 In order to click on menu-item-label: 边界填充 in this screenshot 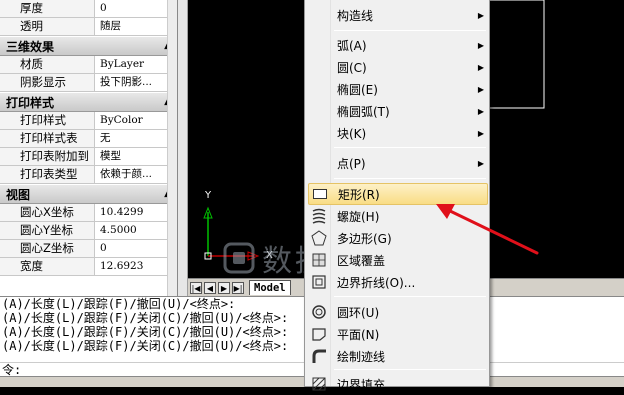, I will do `click(361, 384)`.